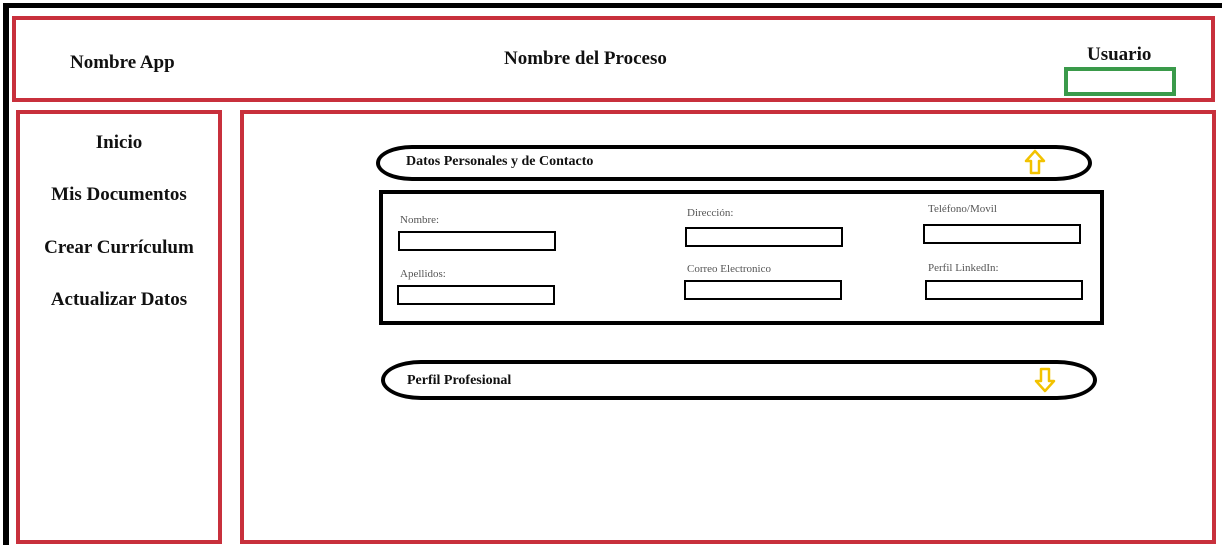  What do you see at coordinates (420, 220) in the screenshot?
I see `nombre-label: Nombre:` at bounding box center [420, 220].